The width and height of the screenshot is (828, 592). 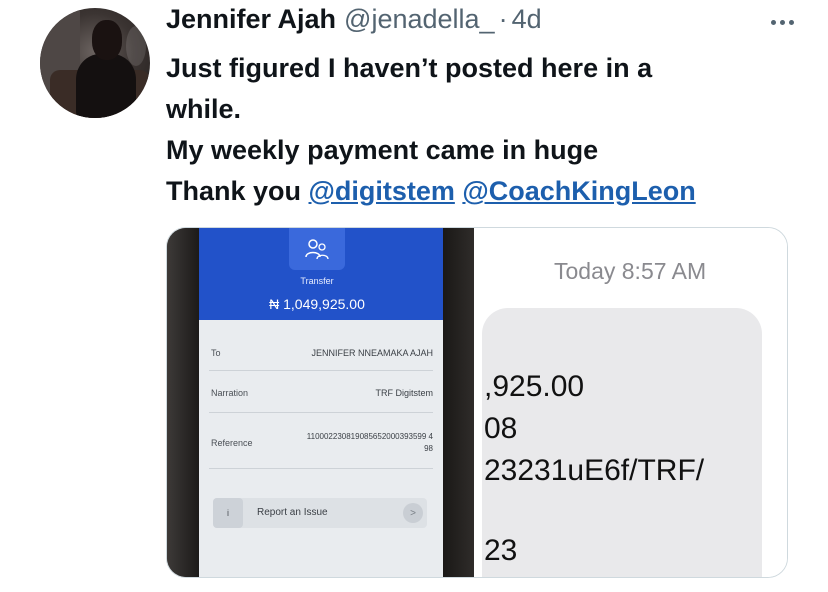 I want to click on avatar, so click(x=95, y=63).